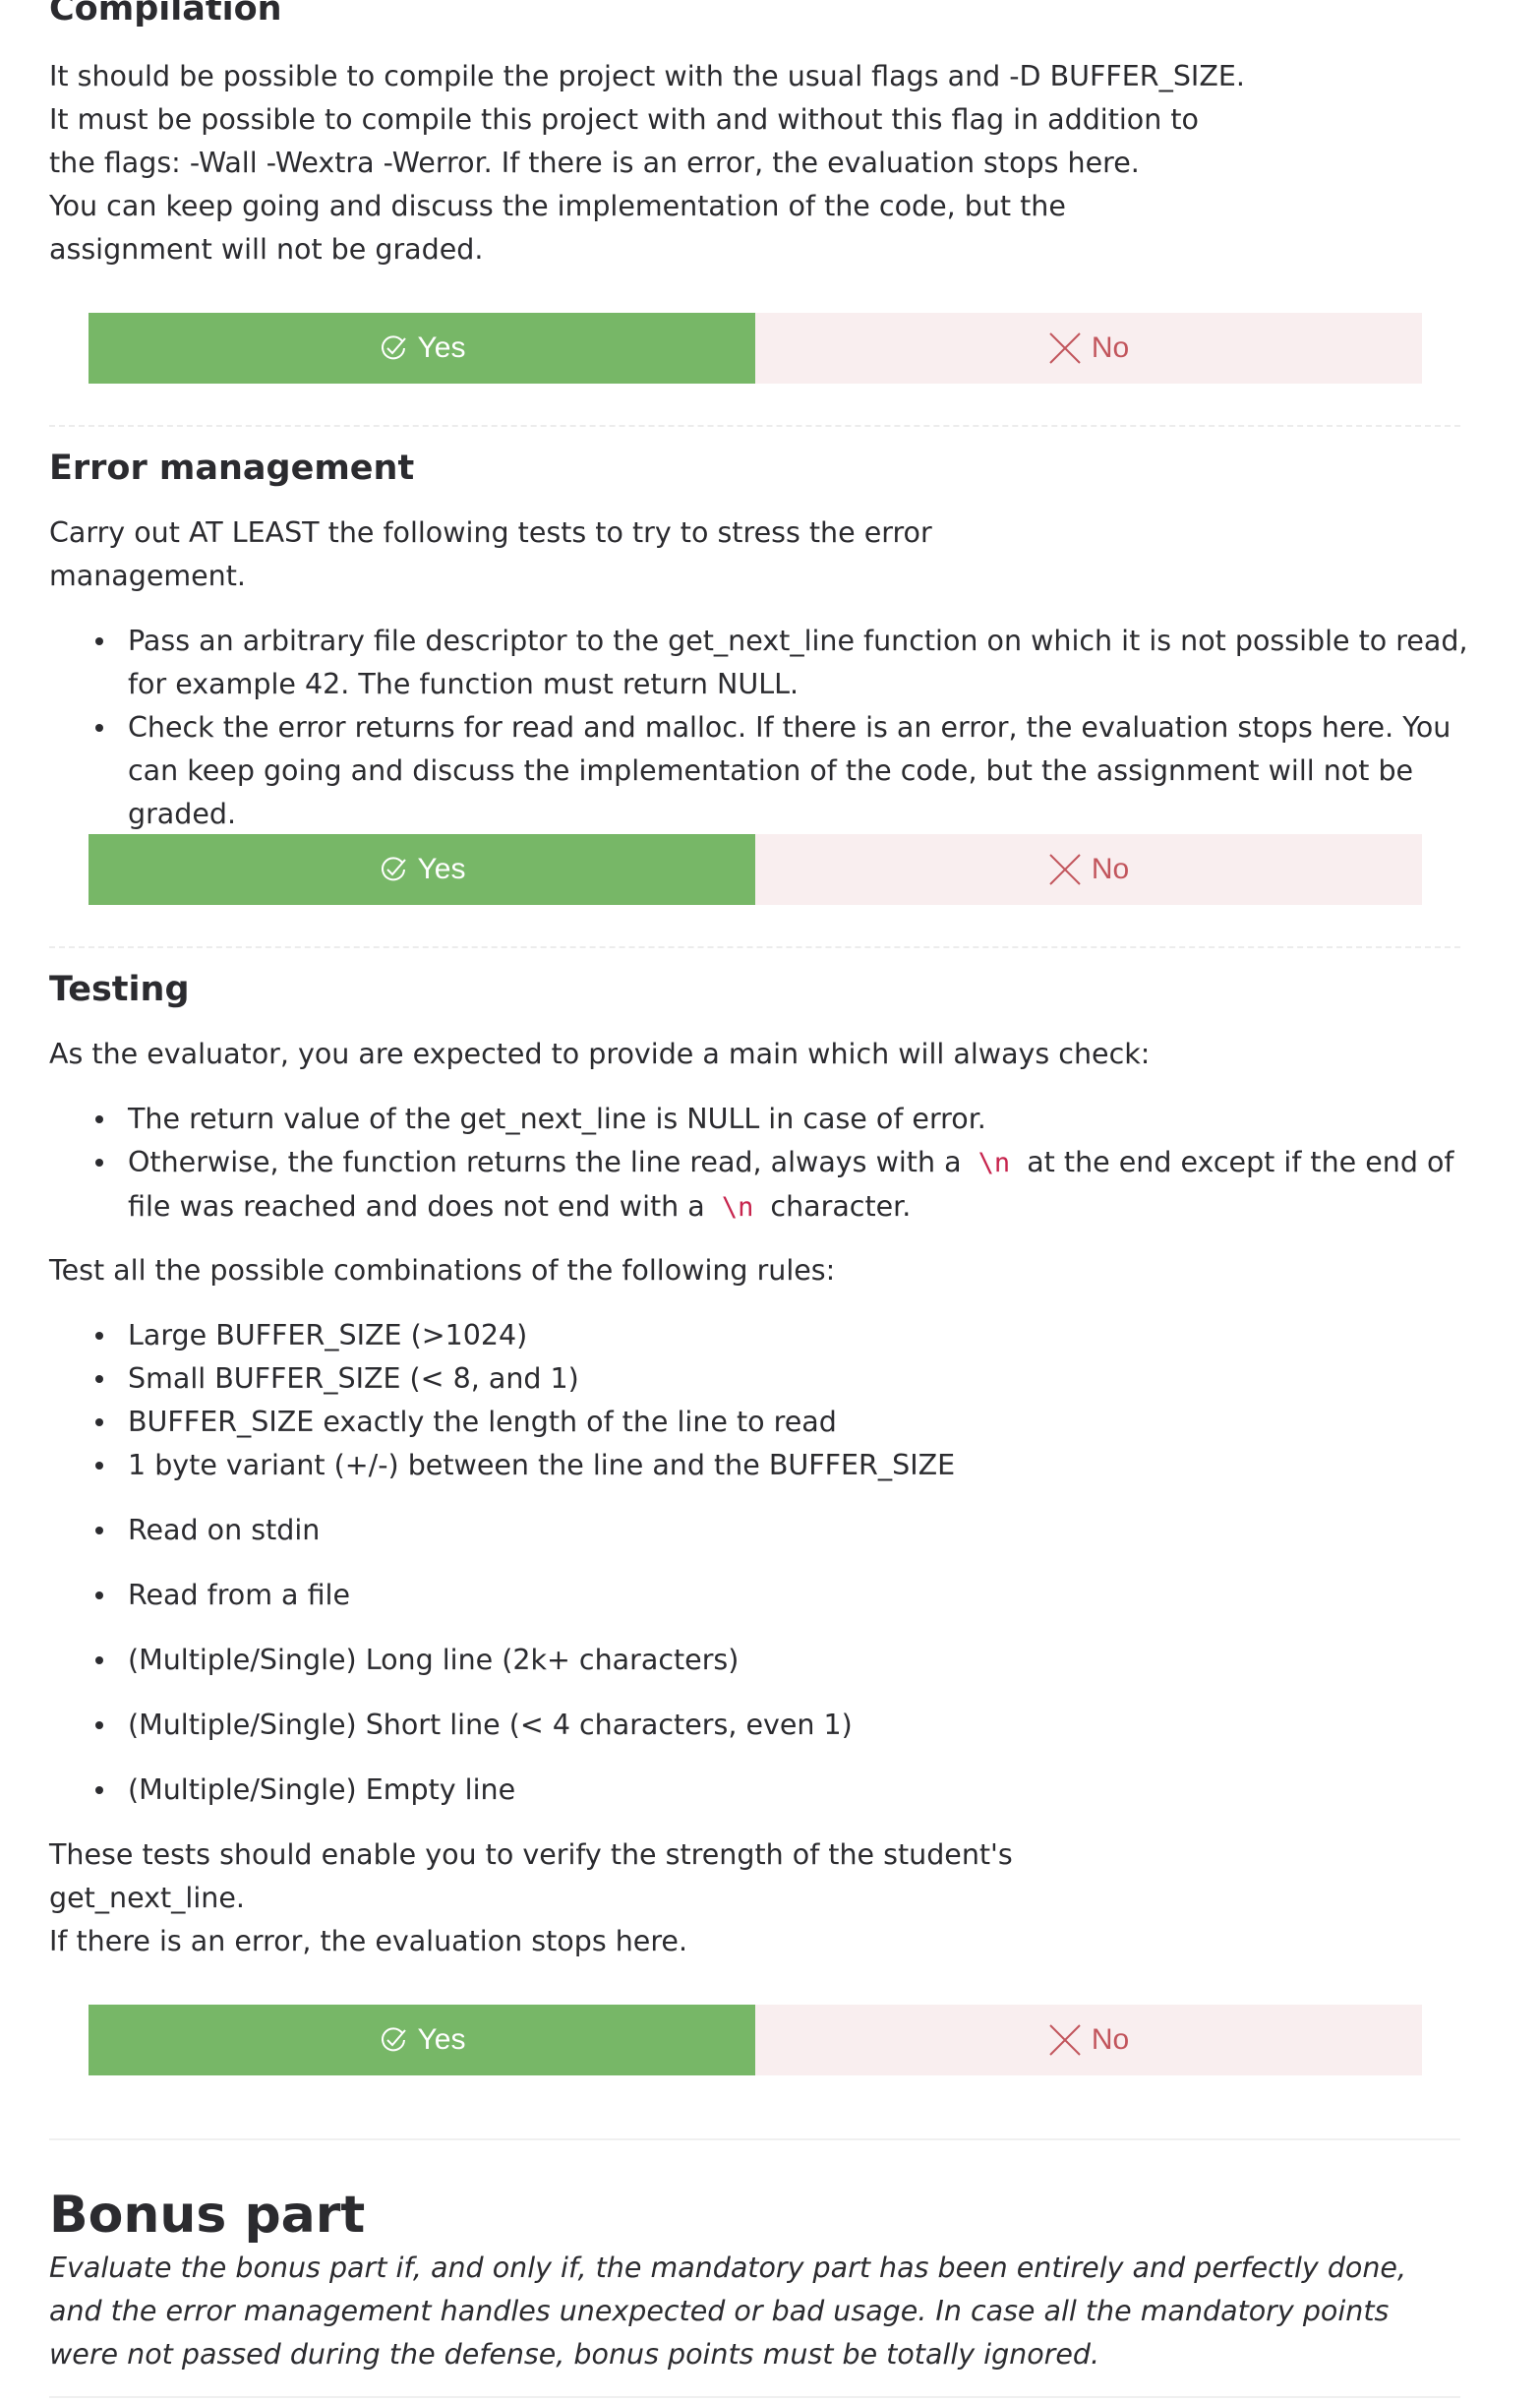  What do you see at coordinates (754, 468) in the screenshot?
I see `section-error-management: Error management` at bounding box center [754, 468].